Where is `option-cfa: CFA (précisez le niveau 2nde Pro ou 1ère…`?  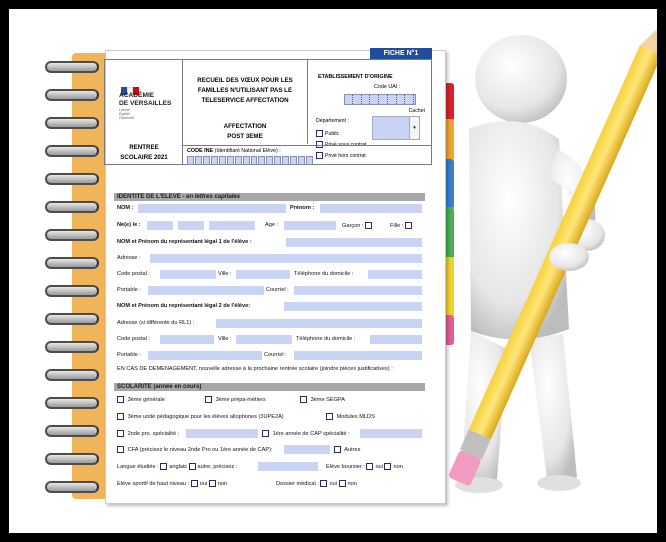
option-cfa: CFA (précisez le niveau 2nde Pro ou 1ère… is located at coordinates (194, 449).